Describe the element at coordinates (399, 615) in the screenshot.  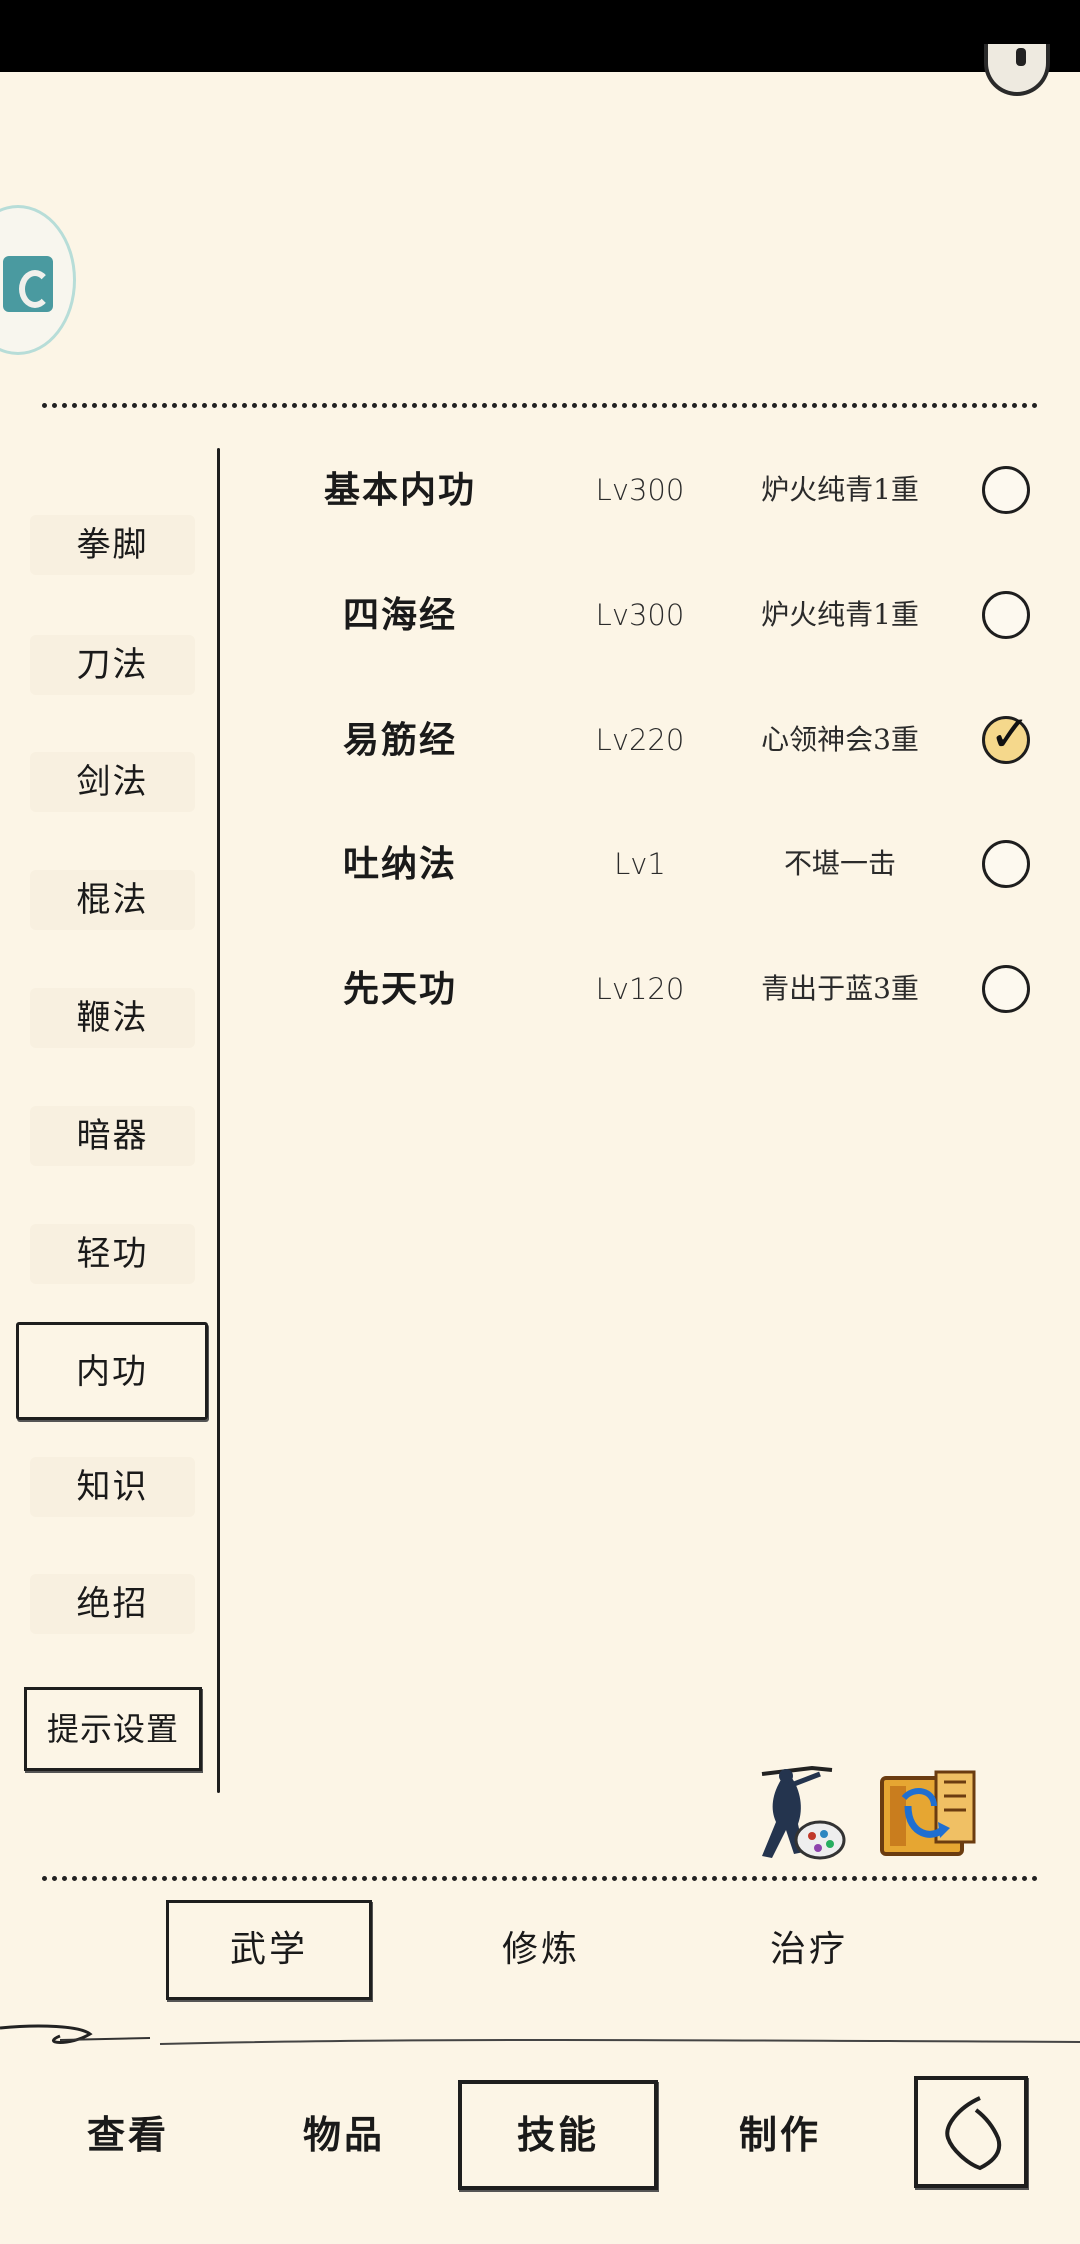
I see `skill-name: 四海经` at that location.